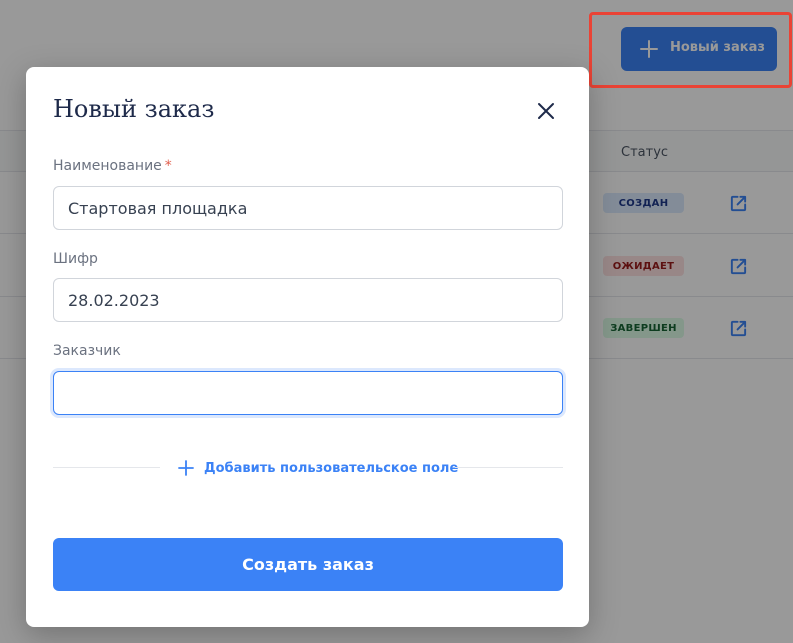 Image resolution: width=793 pixels, height=643 pixels. What do you see at coordinates (75, 259) in the screenshot?
I see `cipher-field-label: Шифр` at bounding box center [75, 259].